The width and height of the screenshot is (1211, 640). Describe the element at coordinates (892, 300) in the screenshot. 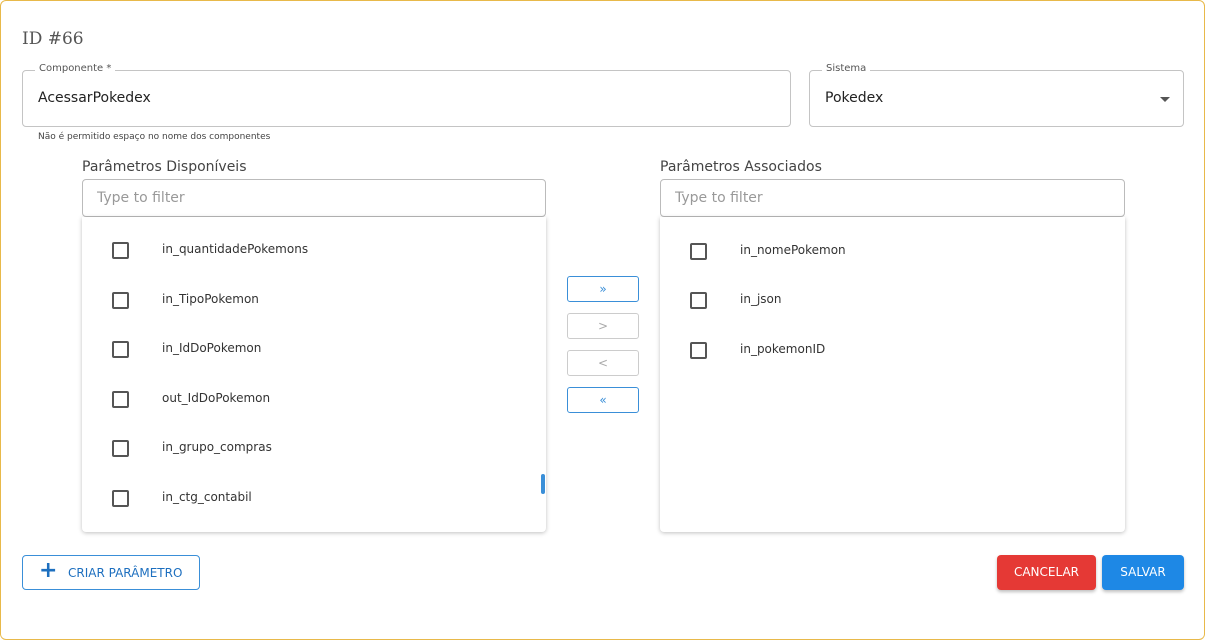

I see `list-item: in_json` at that location.